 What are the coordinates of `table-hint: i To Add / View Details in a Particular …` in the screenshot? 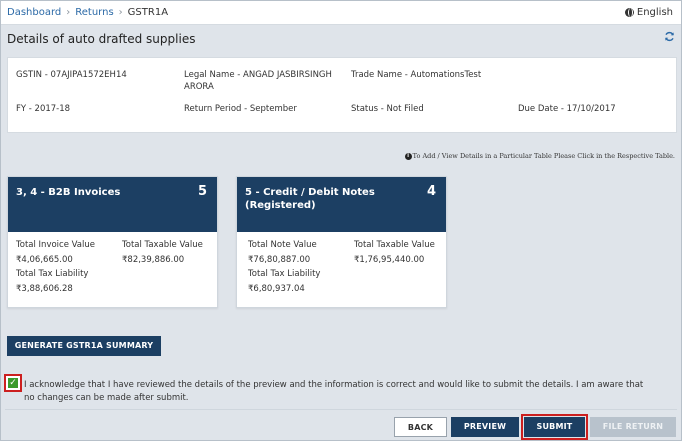 It's located at (539, 156).